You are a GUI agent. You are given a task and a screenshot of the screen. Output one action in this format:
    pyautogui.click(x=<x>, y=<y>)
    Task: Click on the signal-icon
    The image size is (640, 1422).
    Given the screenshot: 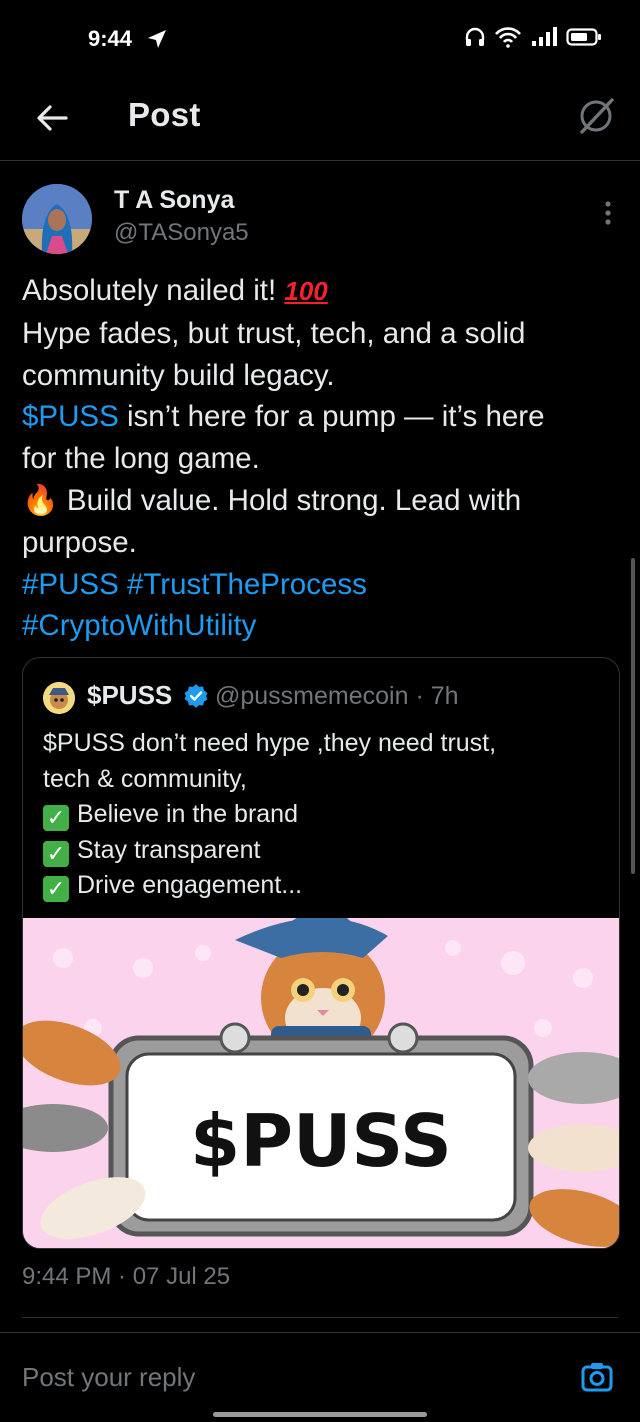 What is the action you would take?
    pyautogui.click(x=544, y=36)
    